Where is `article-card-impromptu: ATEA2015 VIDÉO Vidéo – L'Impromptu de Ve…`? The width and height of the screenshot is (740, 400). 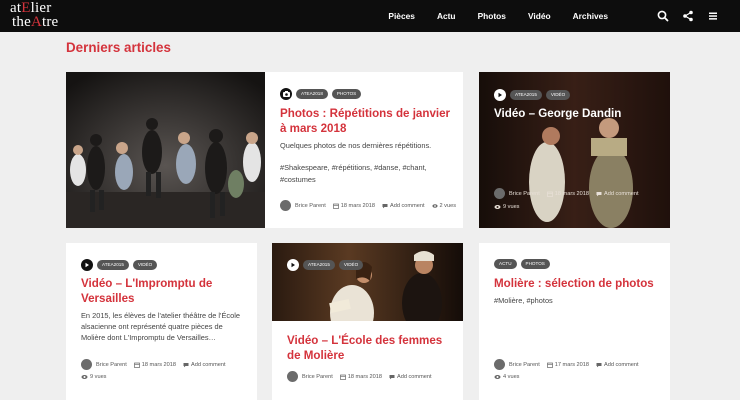
article-card-impromptu: ATEA2015 VIDÉO Vidéo – L'Impromptu de Ve… is located at coordinates (161, 321).